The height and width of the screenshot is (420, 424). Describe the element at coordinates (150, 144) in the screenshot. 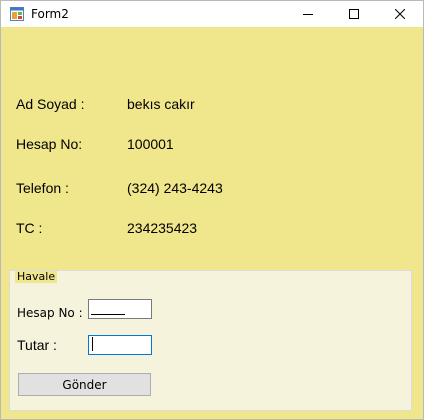

I see `account-value: 100001` at that location.